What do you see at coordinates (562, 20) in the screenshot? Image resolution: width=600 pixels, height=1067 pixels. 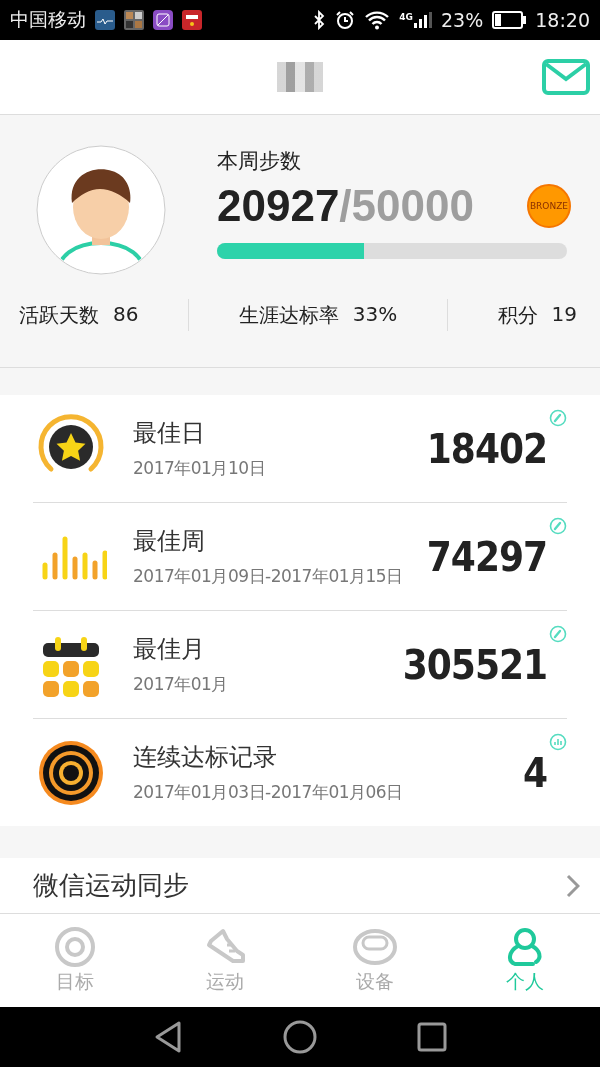 I see `clock-time: 18:20` at bounding box center [562, 20].